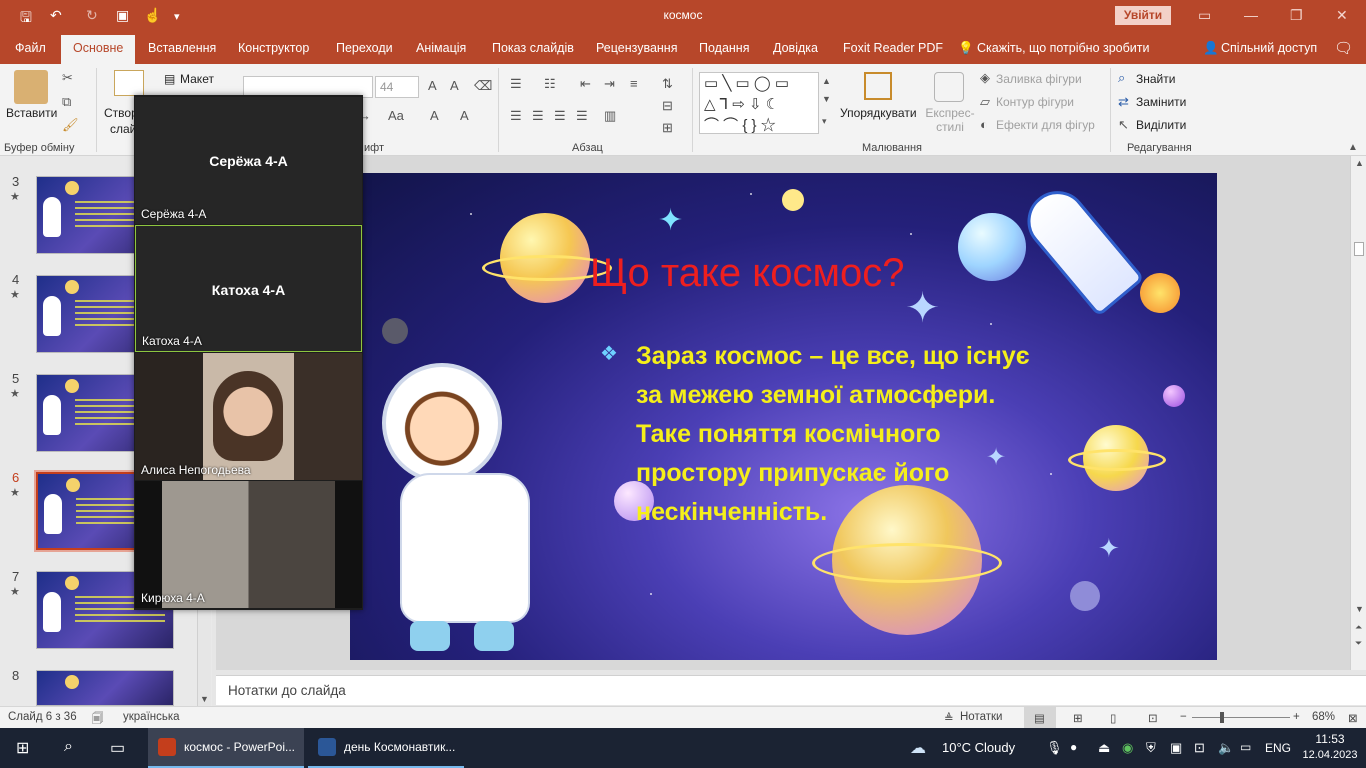 The height and width of the screenshot is (768, 1366). Describe the element at coordinates (1330, 739) in the screenshot. I see `clock-time: 11:53` at that location.